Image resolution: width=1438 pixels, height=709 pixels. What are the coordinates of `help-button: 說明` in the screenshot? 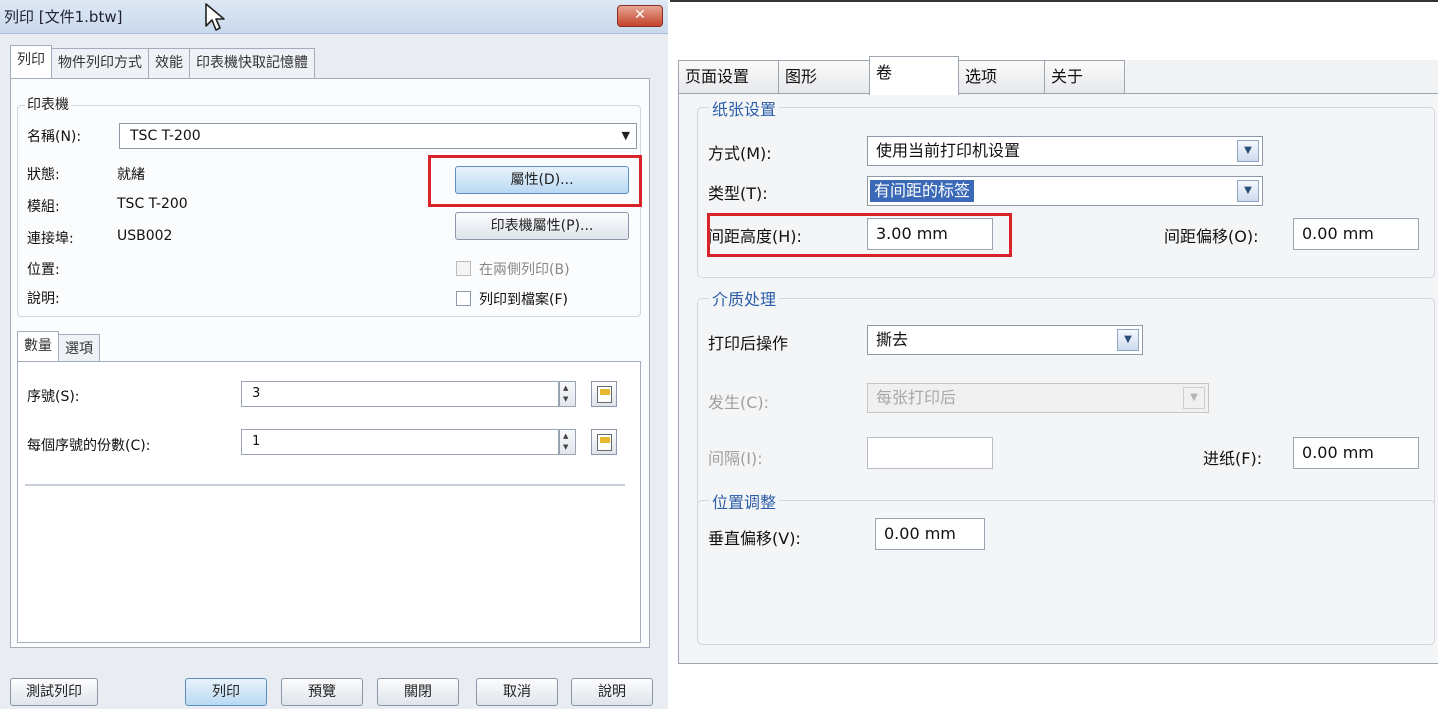 It's located at (612, 692).